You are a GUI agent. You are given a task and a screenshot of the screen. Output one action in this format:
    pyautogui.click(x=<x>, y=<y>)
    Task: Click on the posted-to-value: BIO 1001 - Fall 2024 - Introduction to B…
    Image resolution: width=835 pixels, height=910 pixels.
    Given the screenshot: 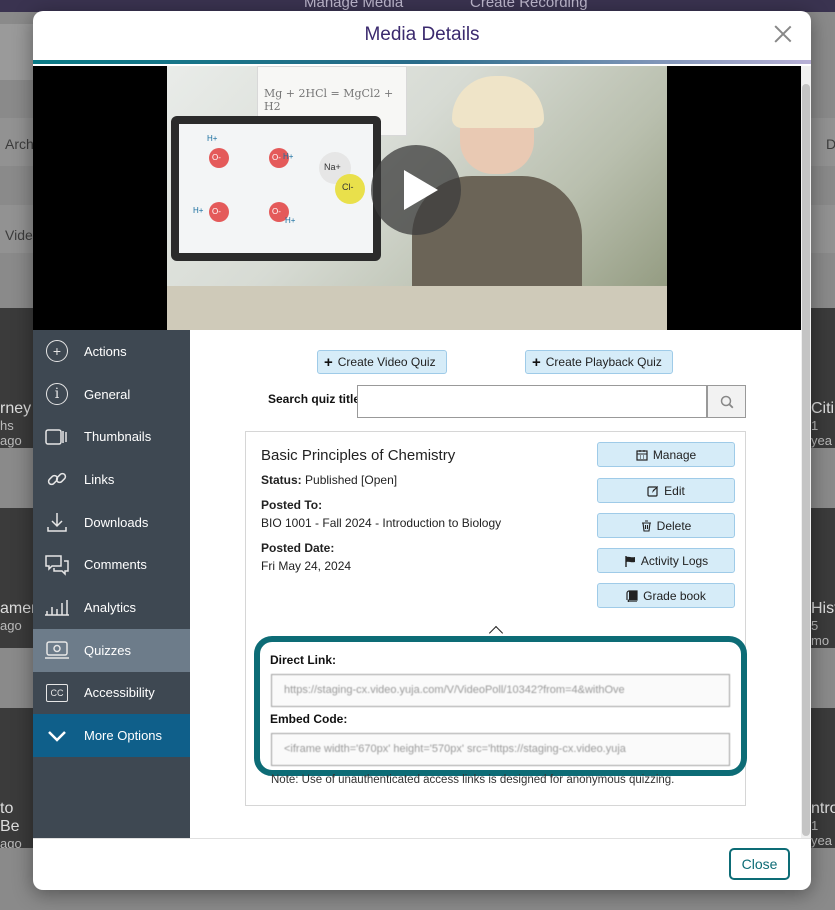 What is the action you would take?
    pyautogui.click(x=381, y=523)
    